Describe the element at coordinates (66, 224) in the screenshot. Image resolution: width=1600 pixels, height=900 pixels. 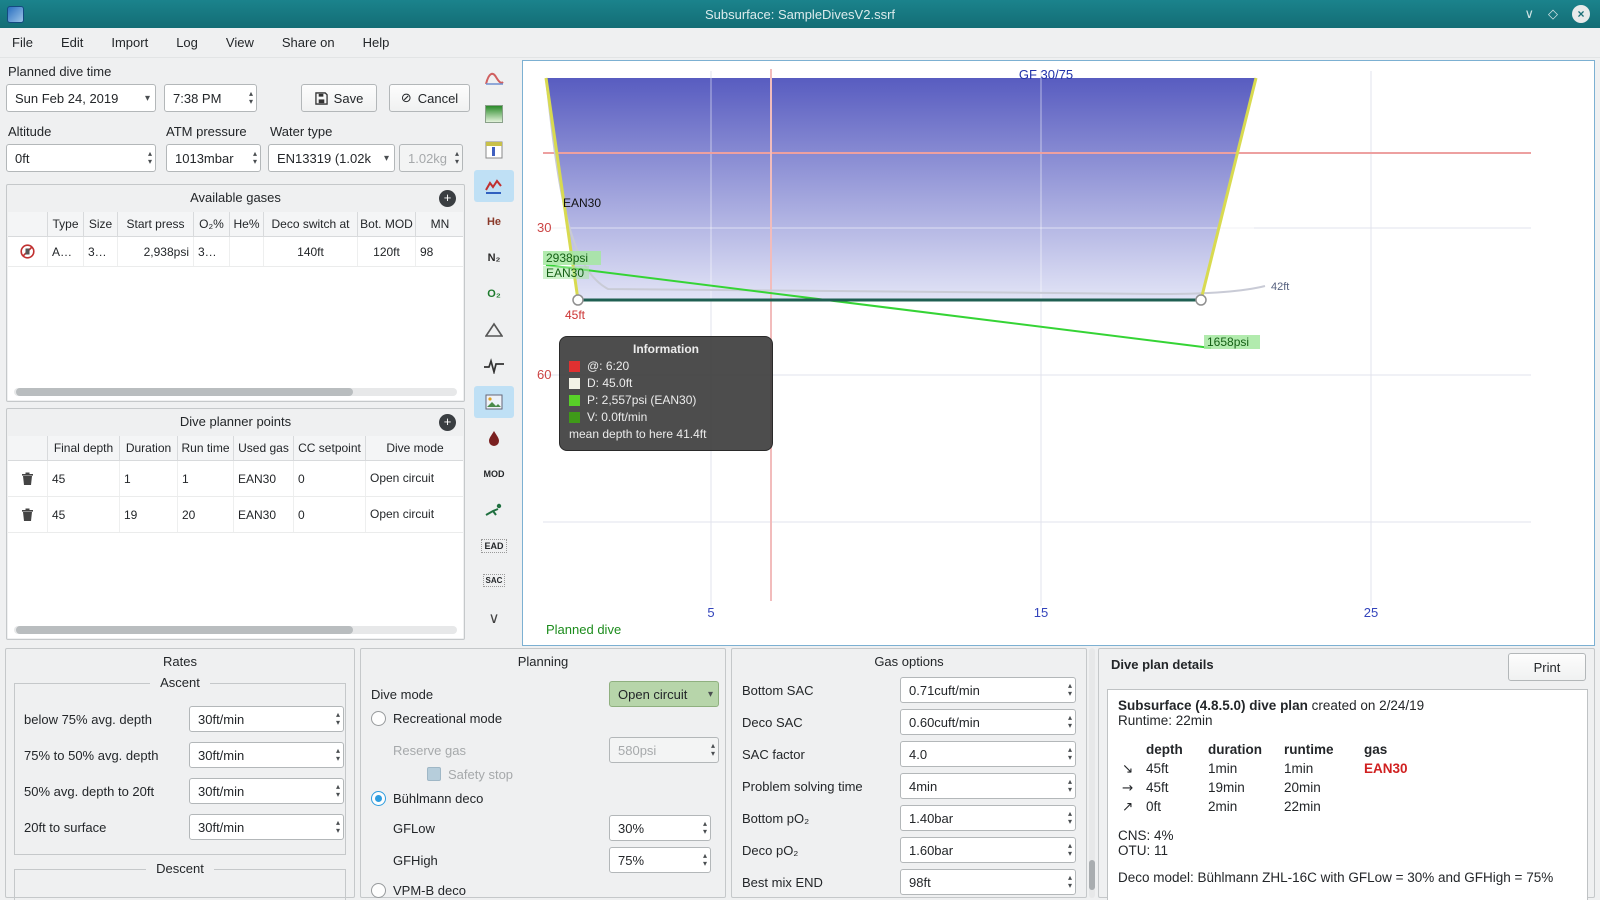
I see `gases-header-type: Type` at that location.